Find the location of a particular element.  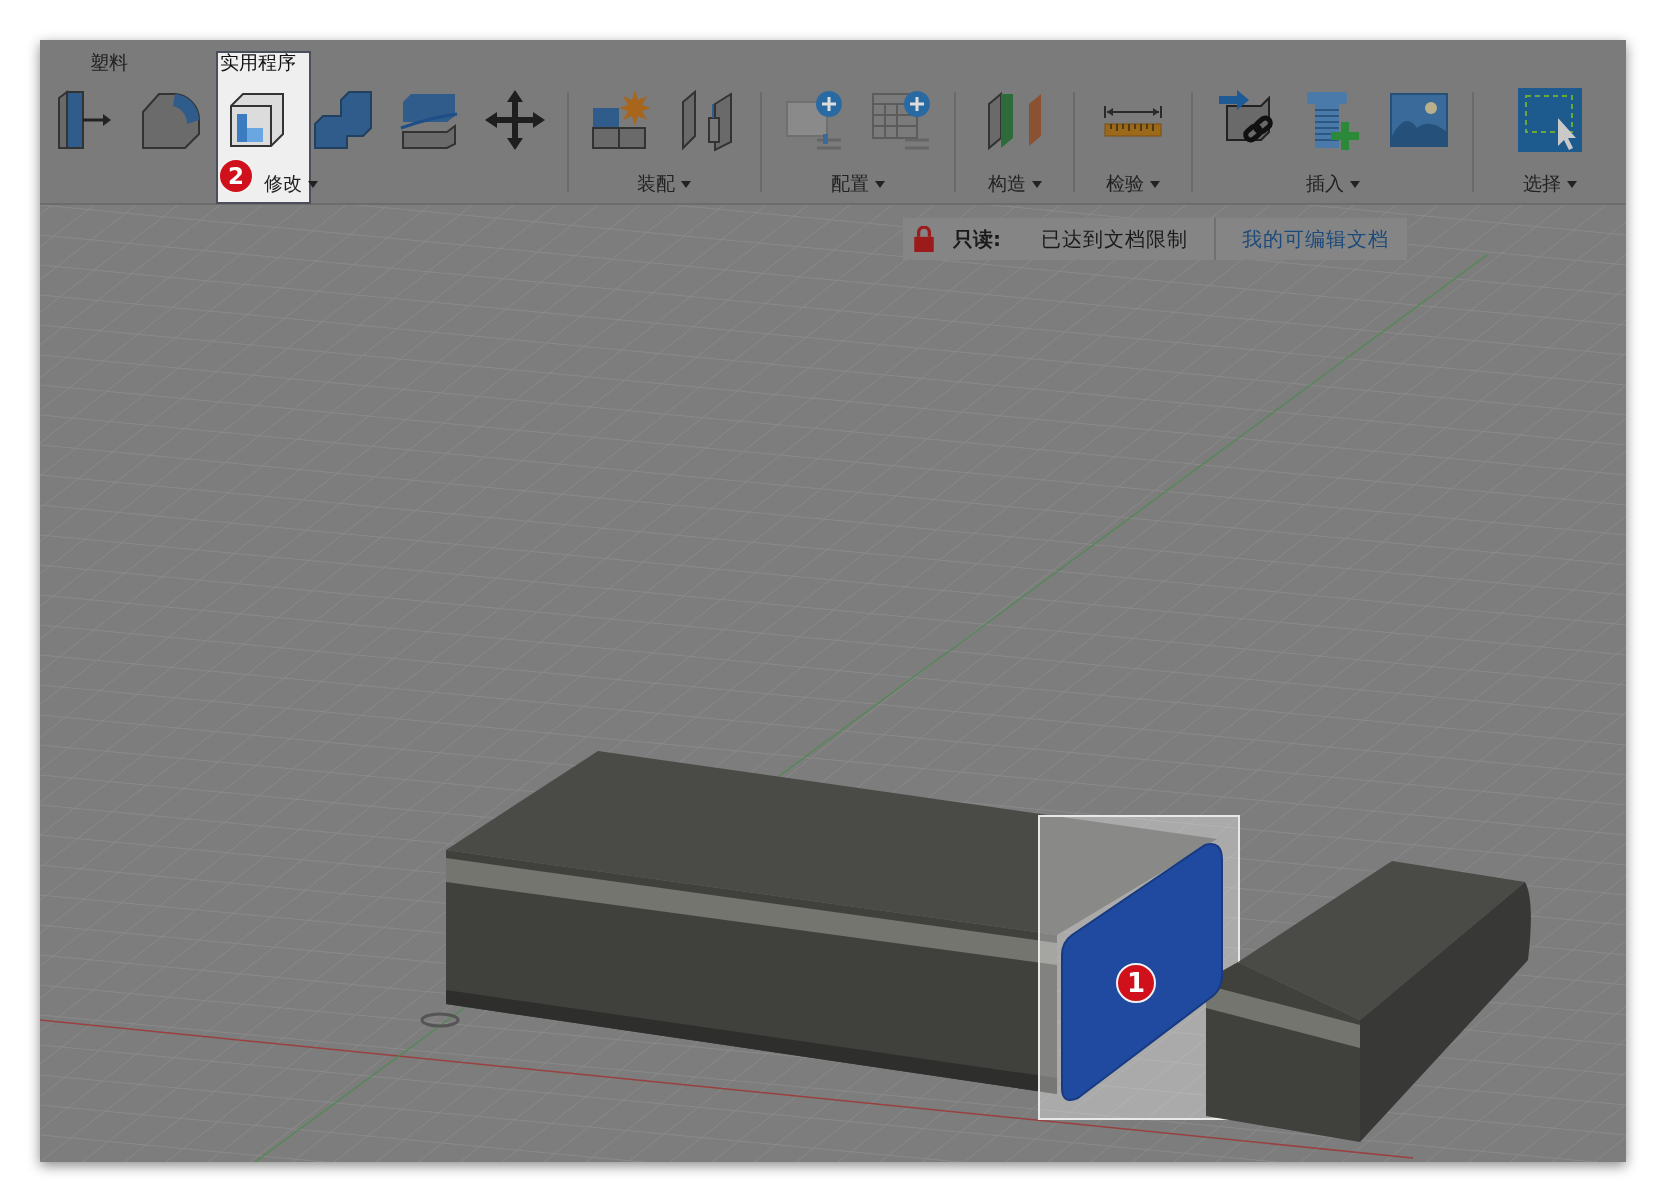

readonly-label: 只读: is located at coordinates (977, 239).